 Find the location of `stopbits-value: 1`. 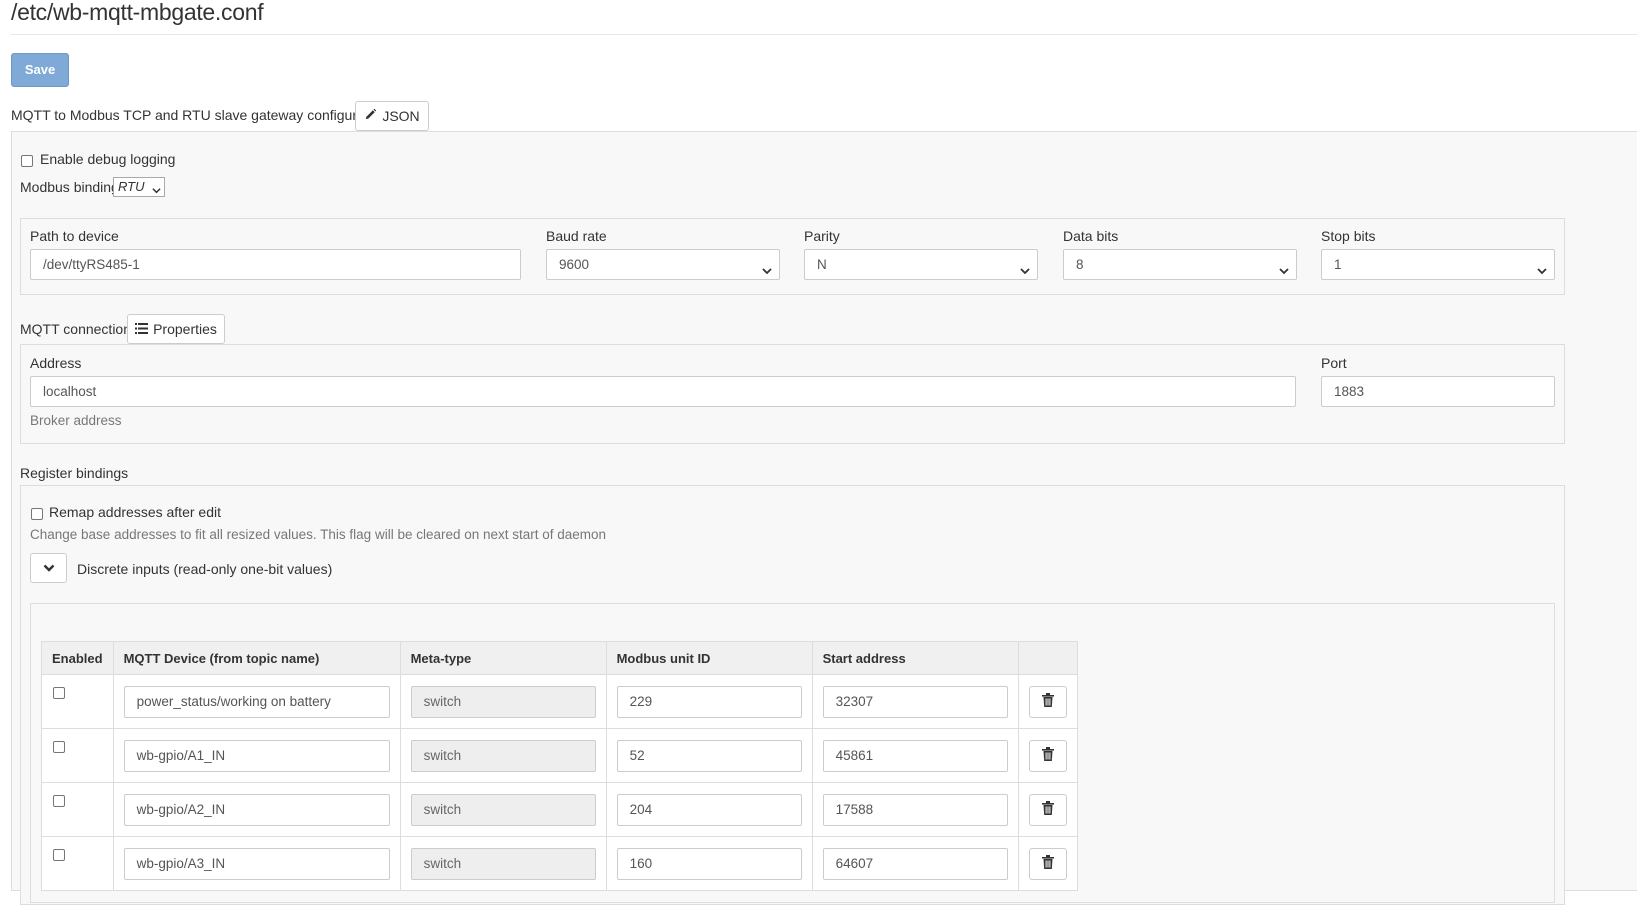

stopbits-value: 1 is located at coordinates (1338, 264).